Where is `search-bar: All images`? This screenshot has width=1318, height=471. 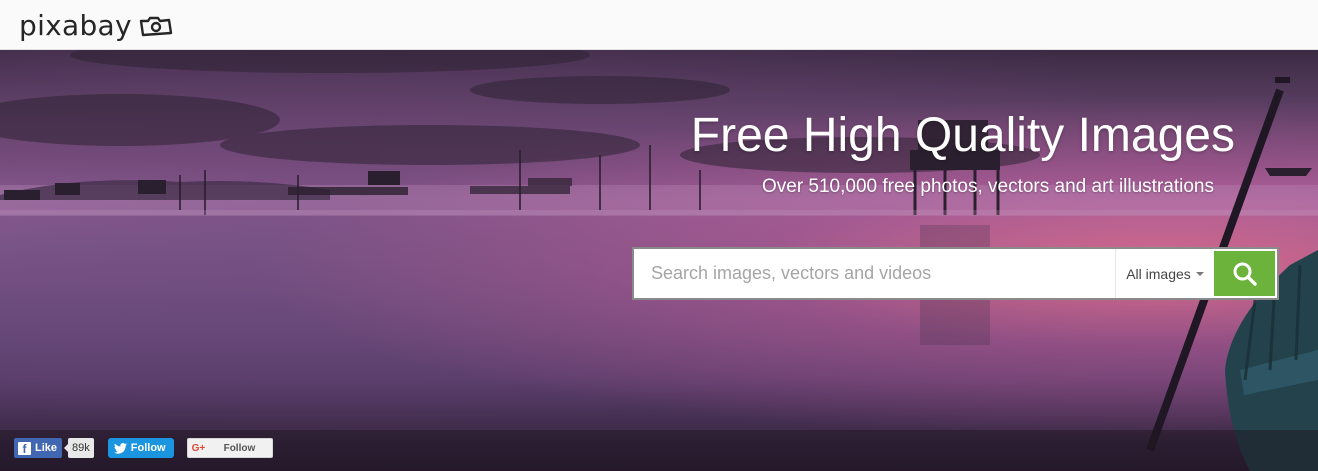 search-bar: All images is located at coordinates (955, 273).